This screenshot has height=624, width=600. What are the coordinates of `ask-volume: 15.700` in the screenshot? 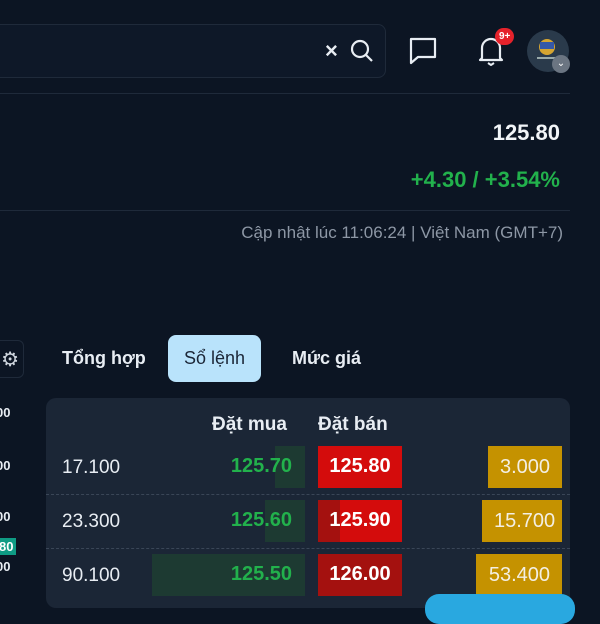 It's located at (522, 521).